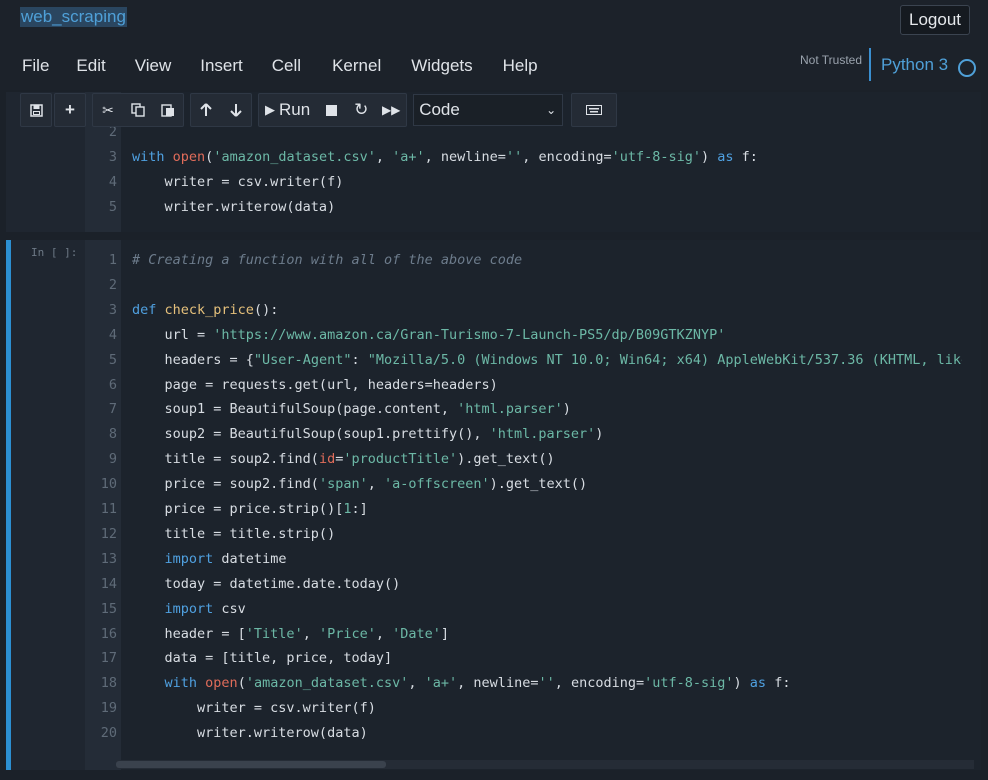  I want to click on notebook-toolbar: + ✂ ▶ Run ↻ ▶▶ Code ⌄, so click(321, 110).